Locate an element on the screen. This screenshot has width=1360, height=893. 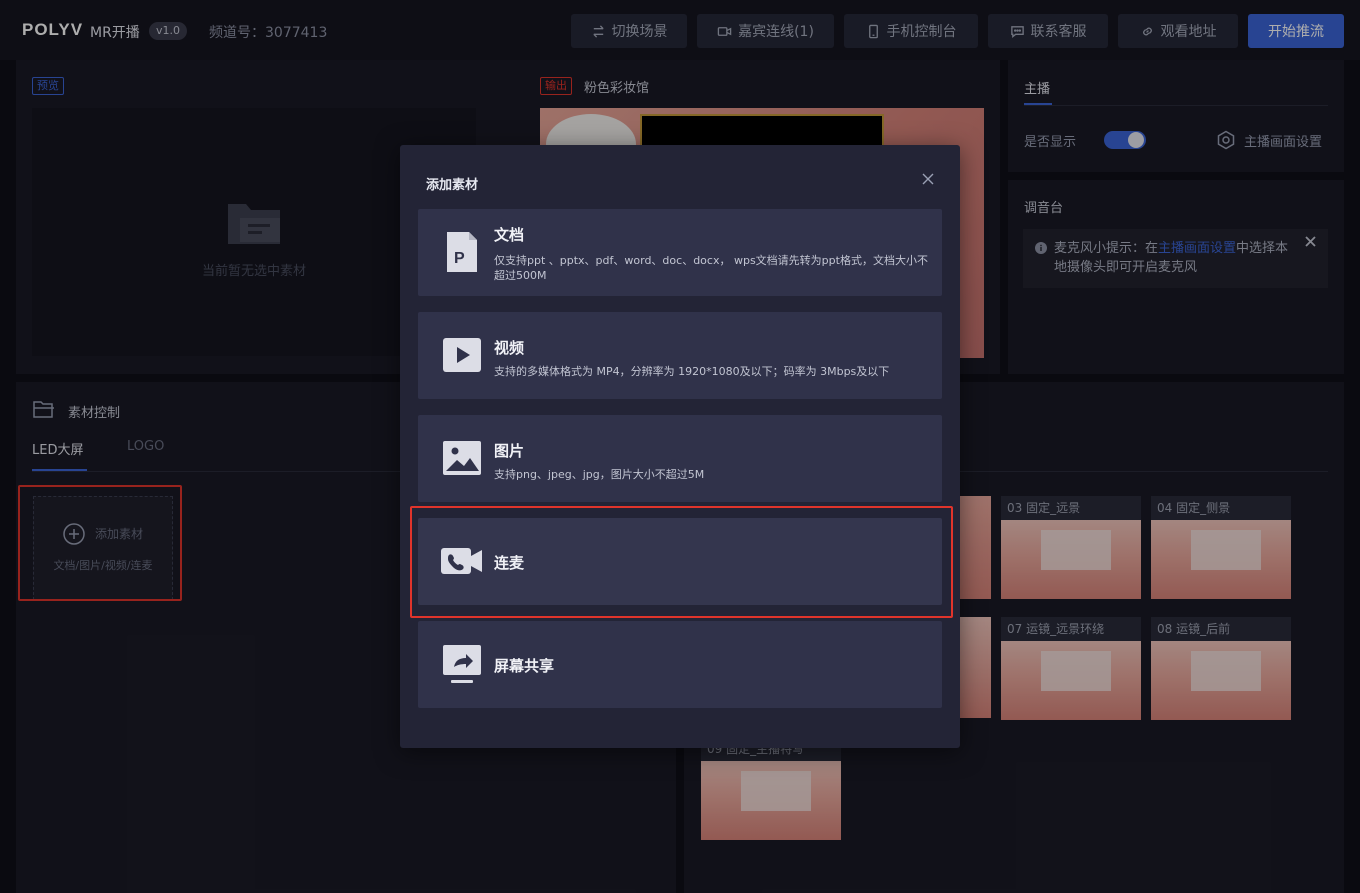
image-icon is located at coordinates (462, 458).